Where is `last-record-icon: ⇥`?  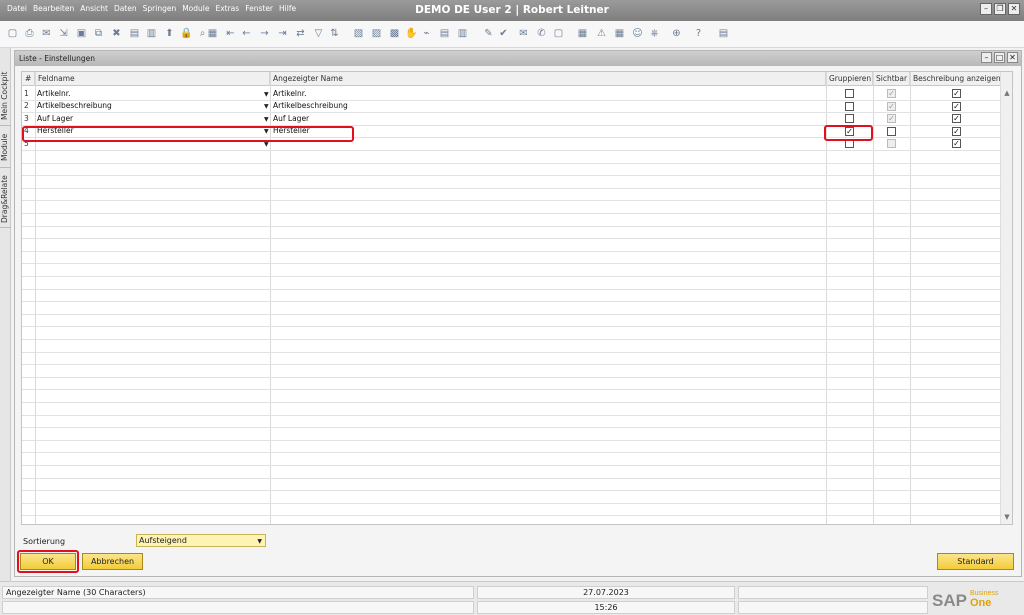 last-record-icon: ⇥ is located at coordinates (282, 33).